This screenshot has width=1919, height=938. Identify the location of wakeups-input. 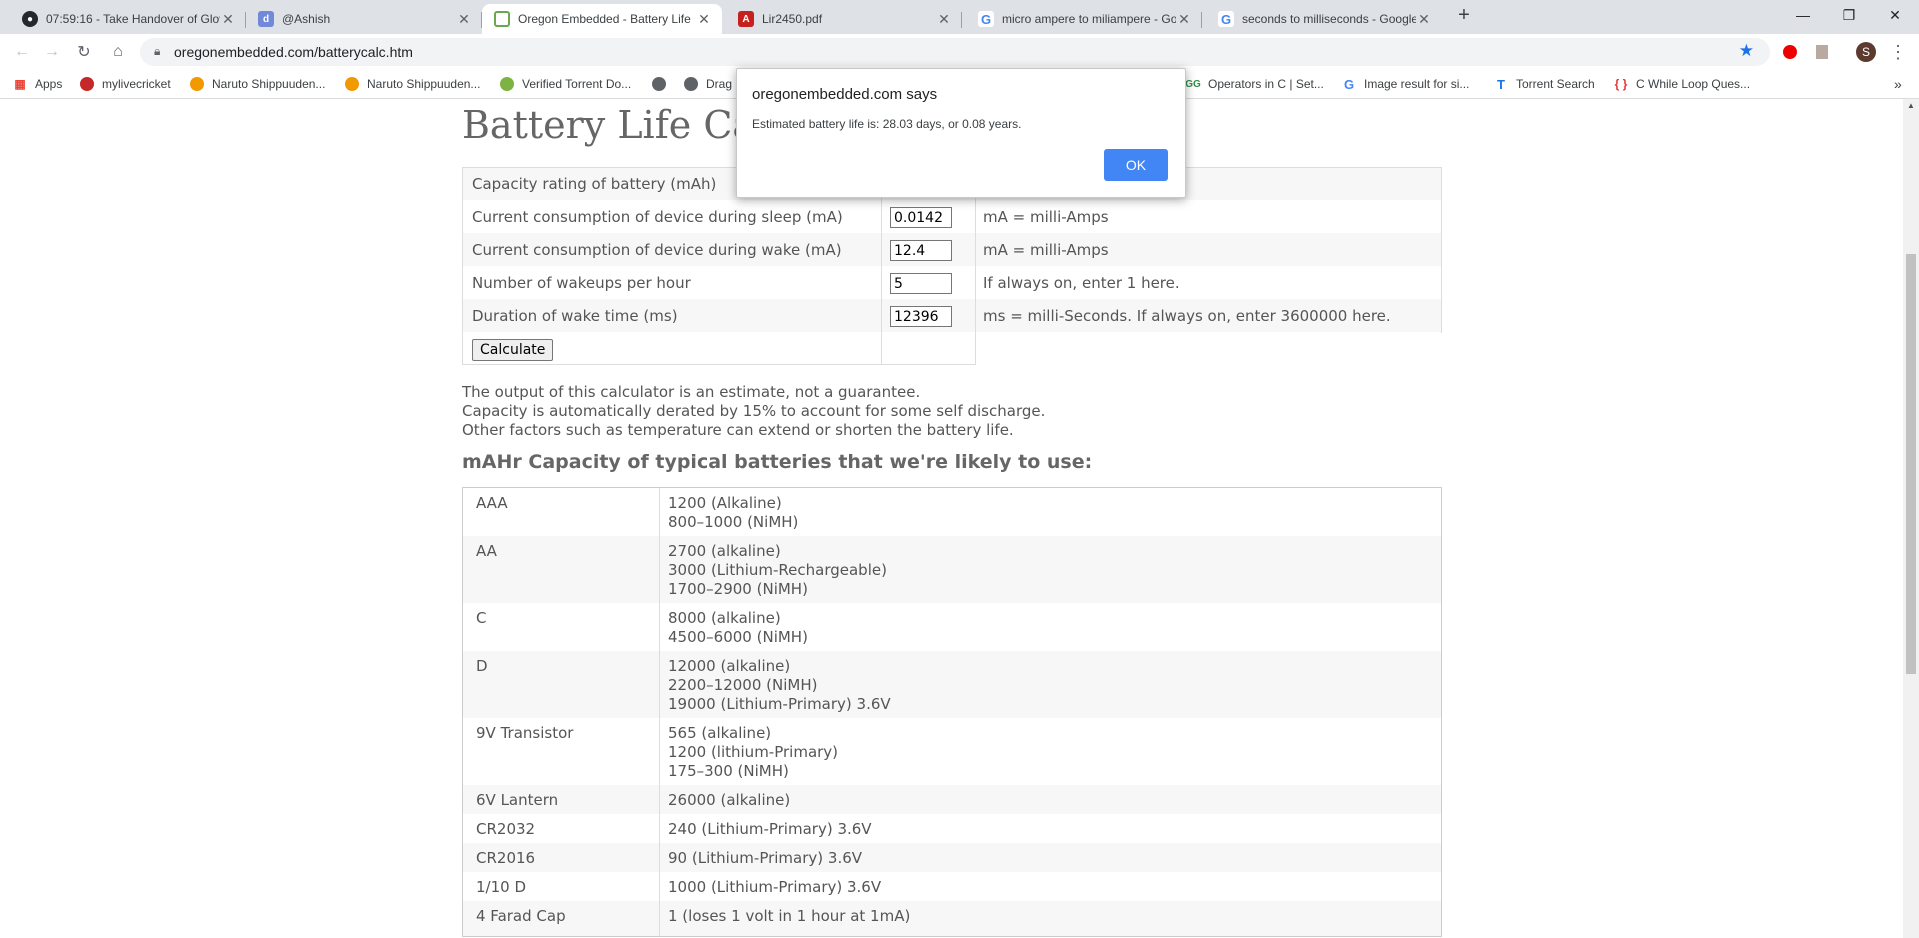
(921, 283).